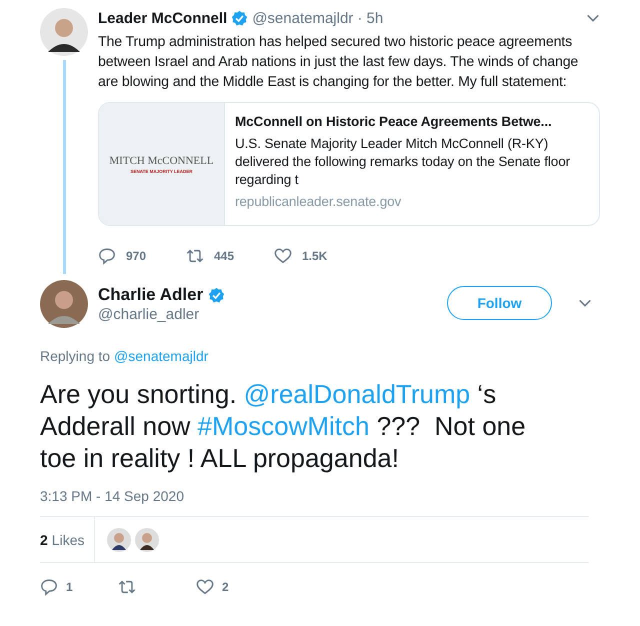  Describe the element at coordinates (320, 496) in the screenshot. I see `tweet-timestamp: 3:13 PM - 14 Sep 2020` at that location.